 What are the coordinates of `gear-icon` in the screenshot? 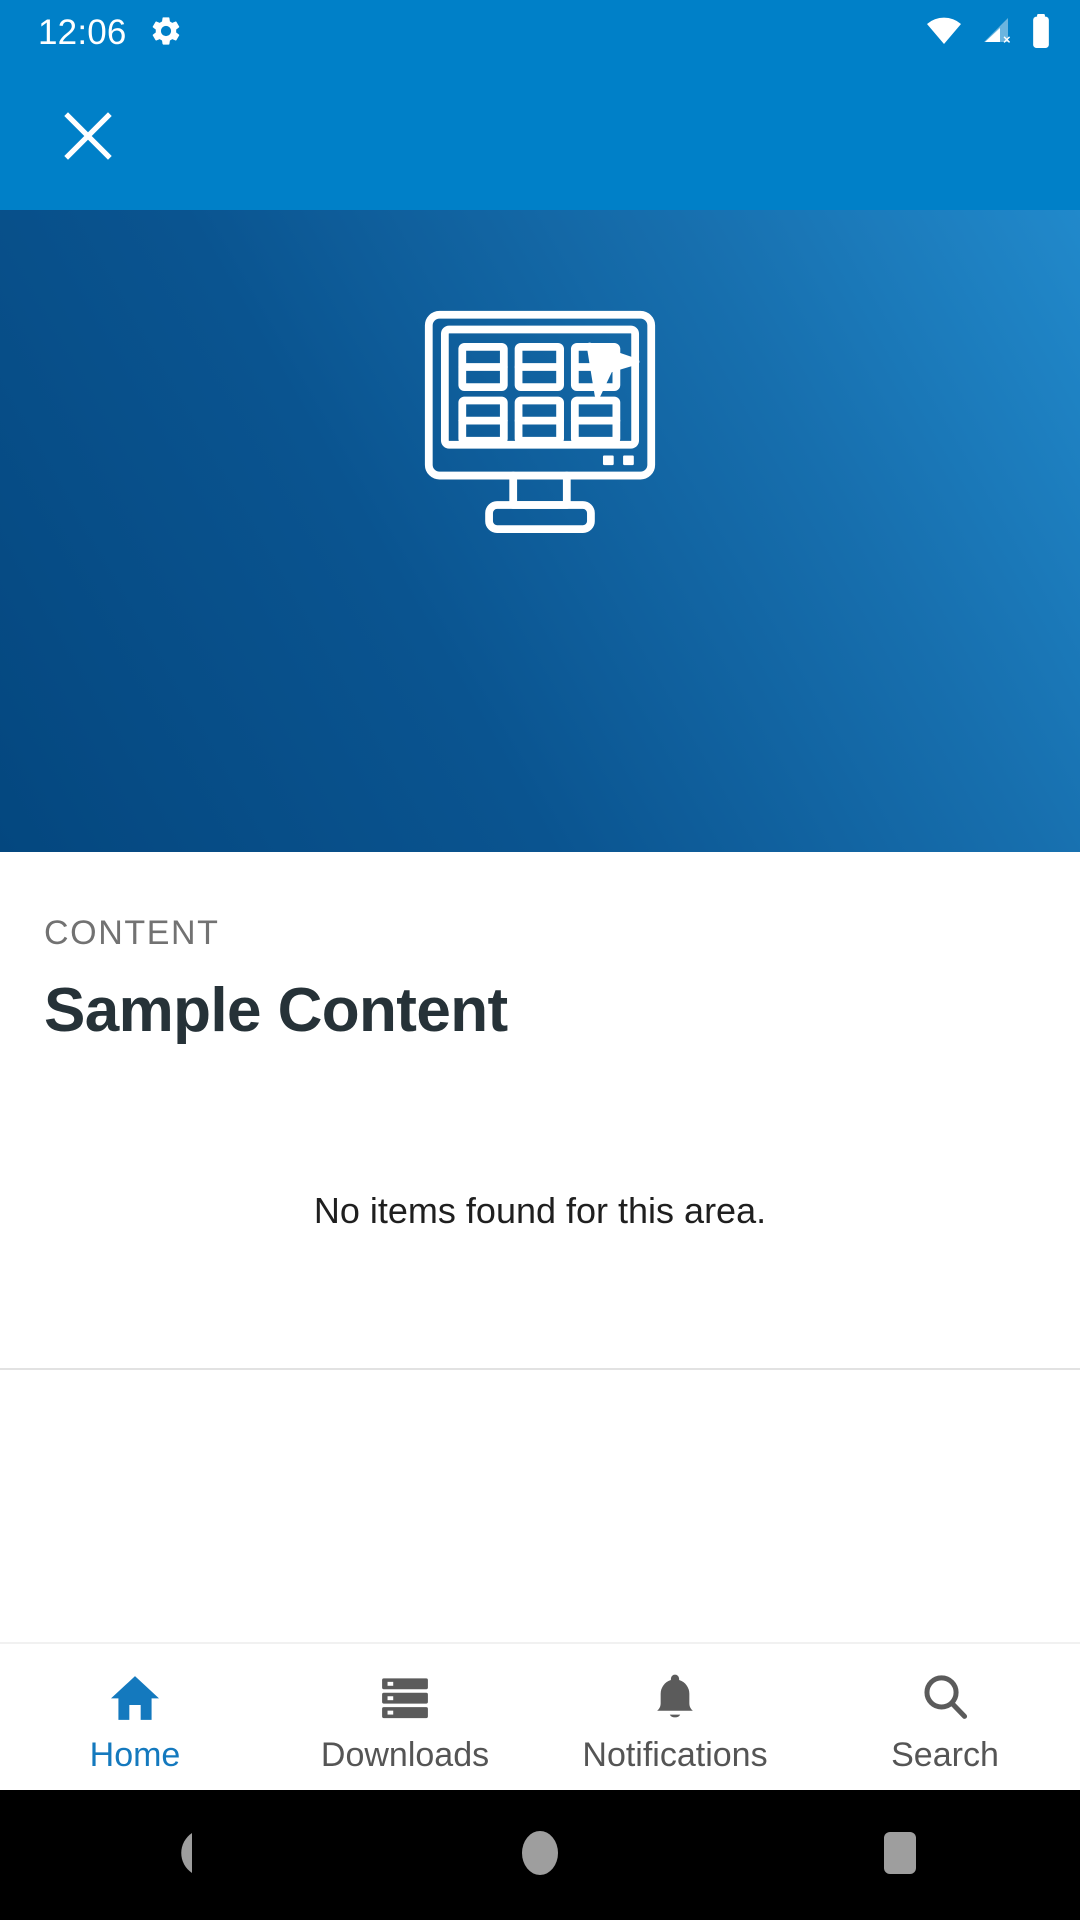 It's located at (166, 33).